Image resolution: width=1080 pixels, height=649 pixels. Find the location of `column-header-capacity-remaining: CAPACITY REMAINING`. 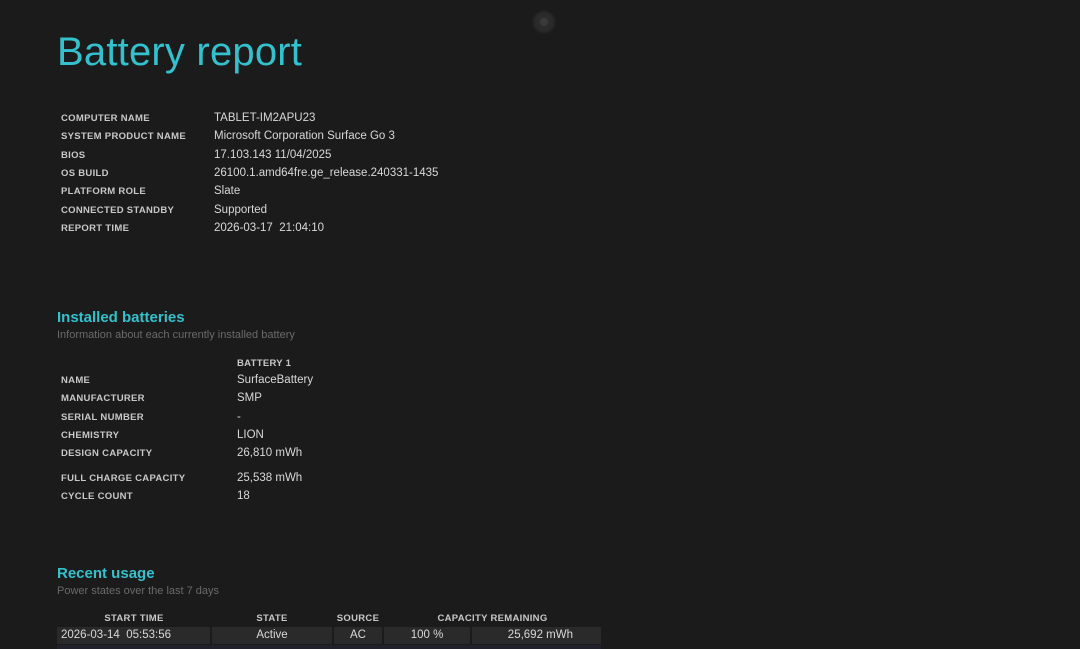

column-header-capacity-remaining: CAPACITY REMAINING is located at coordinates (492, 618).